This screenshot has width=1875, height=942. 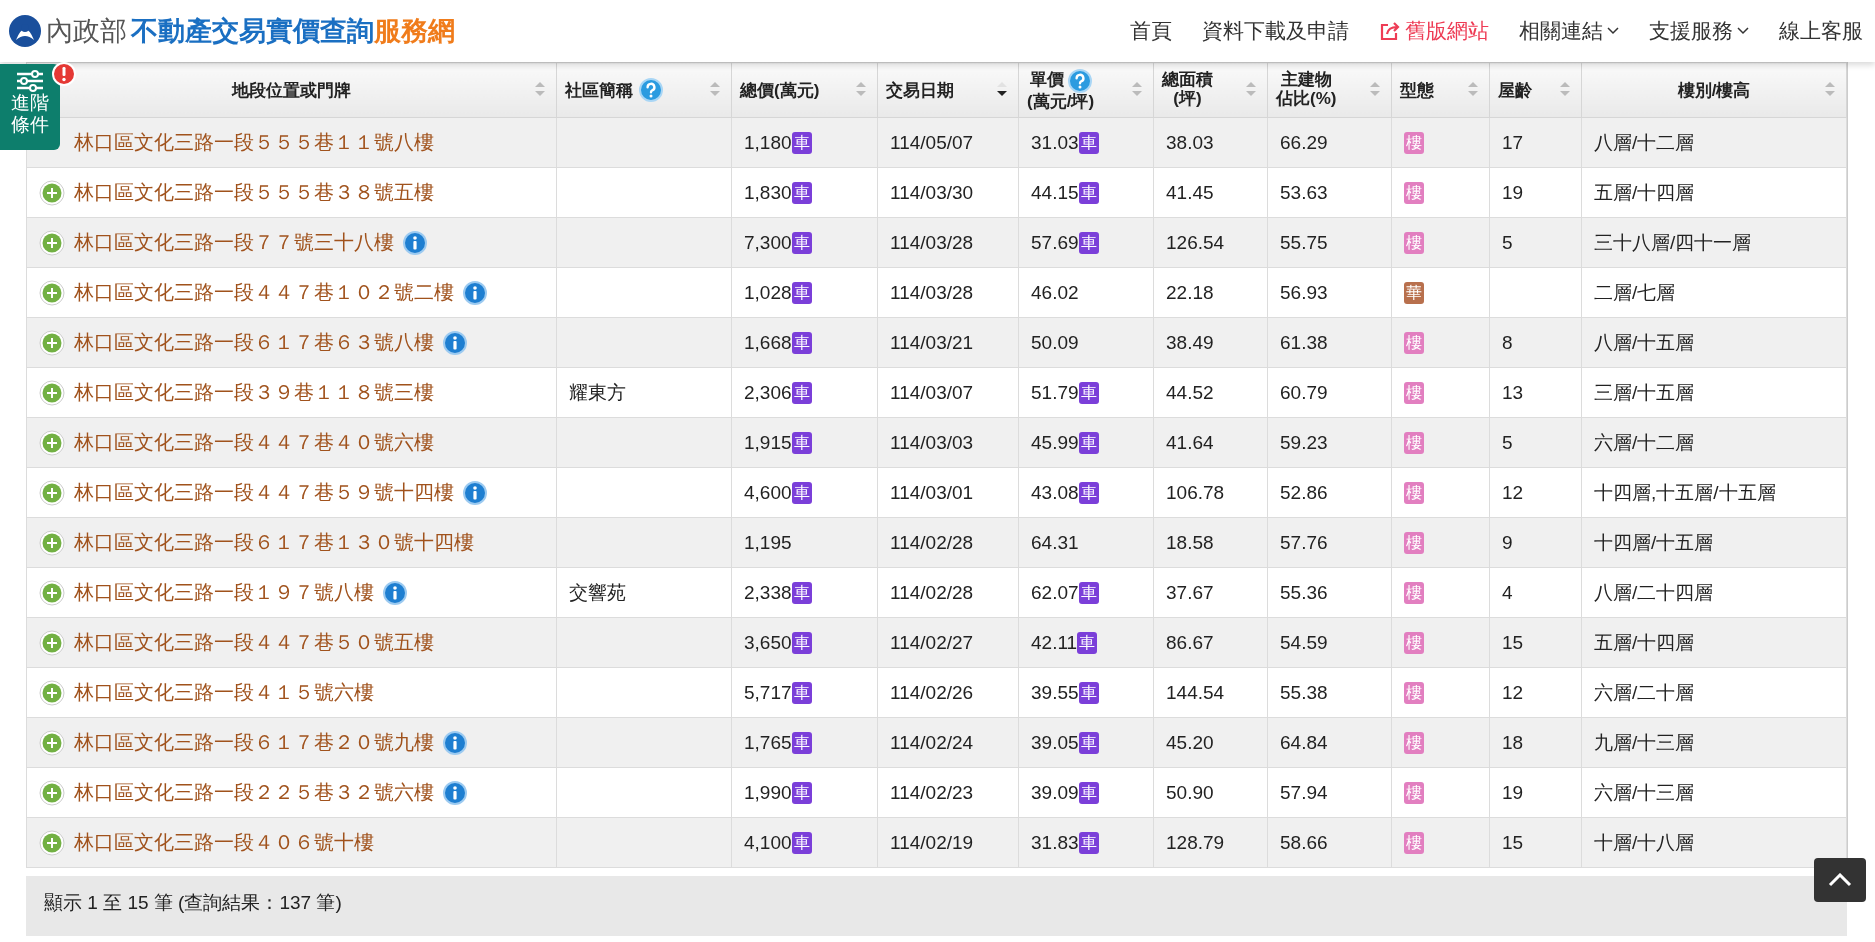 I want to click on back-to-top-button, so click(x=1840, y=880).